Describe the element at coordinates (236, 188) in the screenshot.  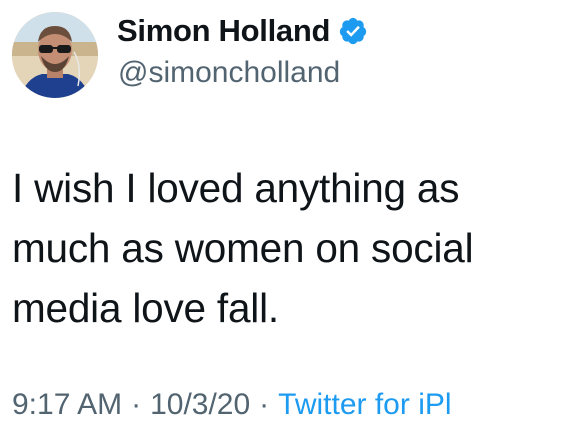
I see `tweet-text-line: I wish I loved anything as` at that location.